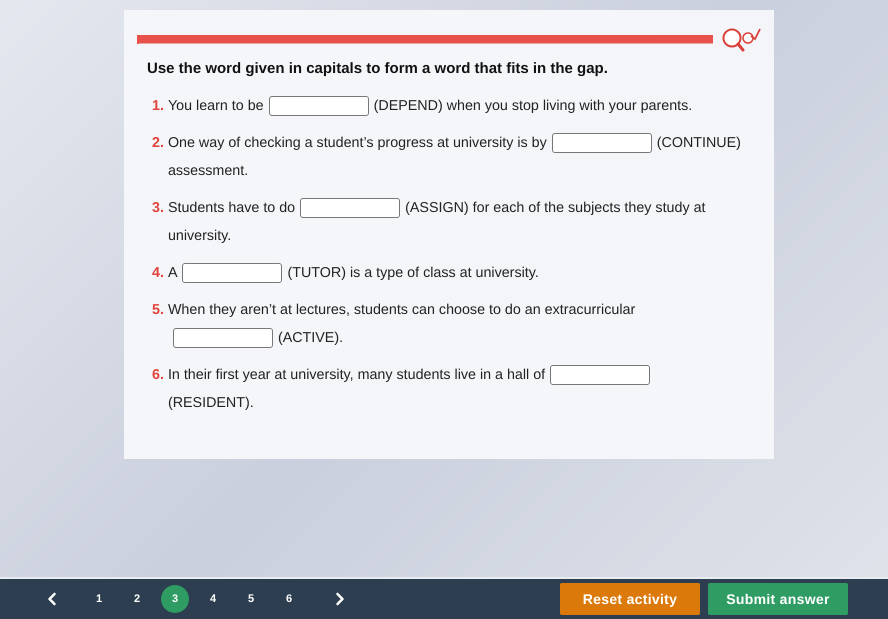 The width and height of the screenshot is (888, 619). Describe the element at coordinates (413, 273) in the screenshot. I see `question-text: (TUTOR) is a type of class at university.` at that location.